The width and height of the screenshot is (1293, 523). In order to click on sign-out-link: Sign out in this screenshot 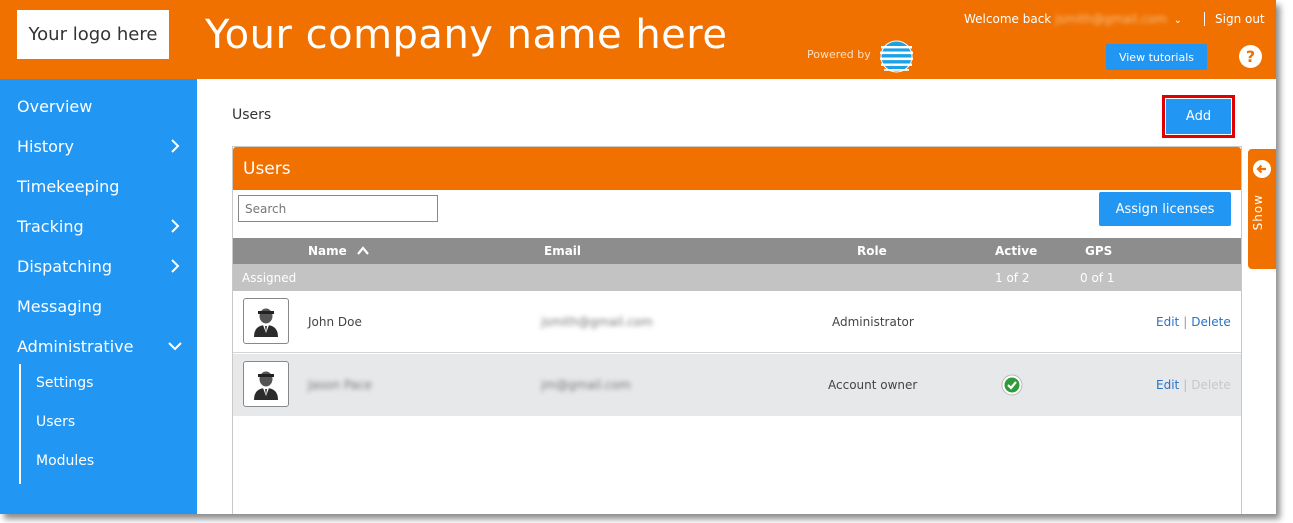, I will do `click(1240, 19)`.